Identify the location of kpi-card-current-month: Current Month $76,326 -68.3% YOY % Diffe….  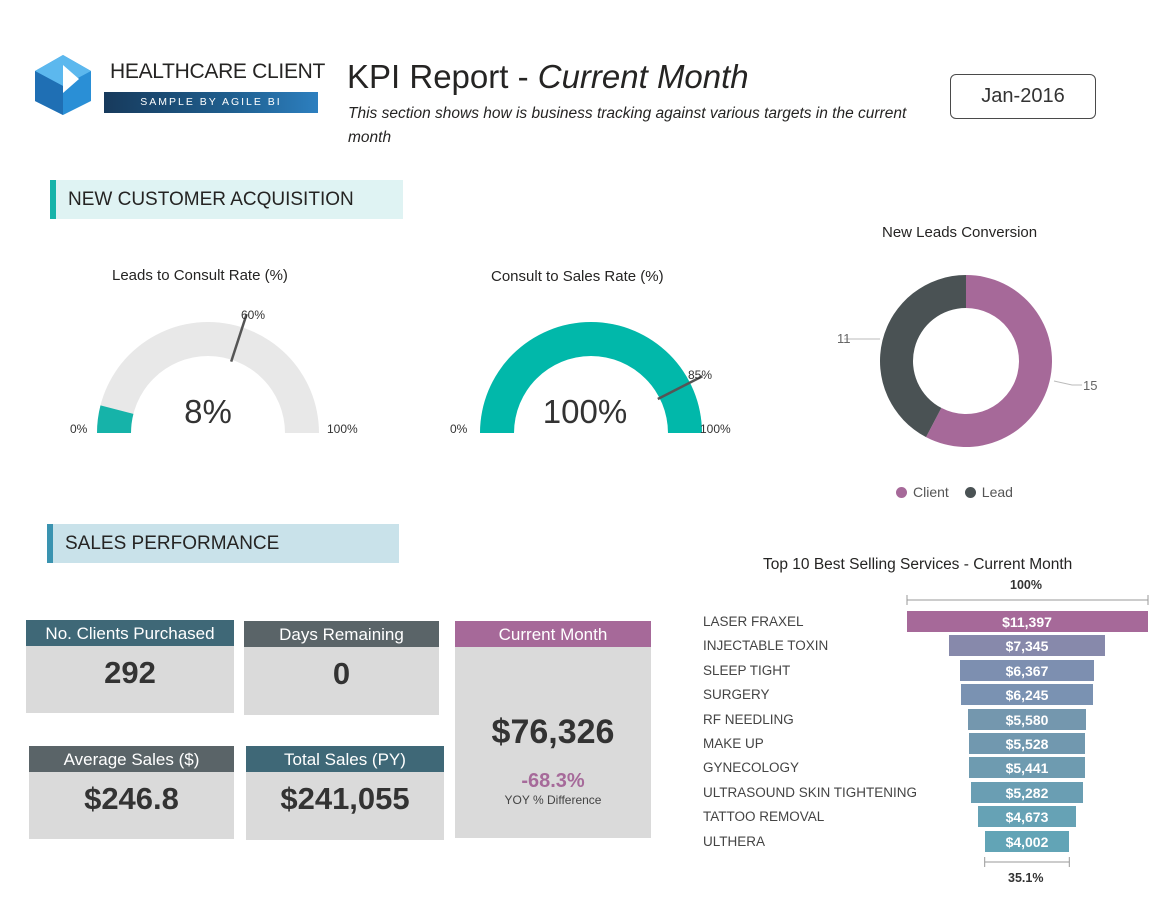
(553, 729).